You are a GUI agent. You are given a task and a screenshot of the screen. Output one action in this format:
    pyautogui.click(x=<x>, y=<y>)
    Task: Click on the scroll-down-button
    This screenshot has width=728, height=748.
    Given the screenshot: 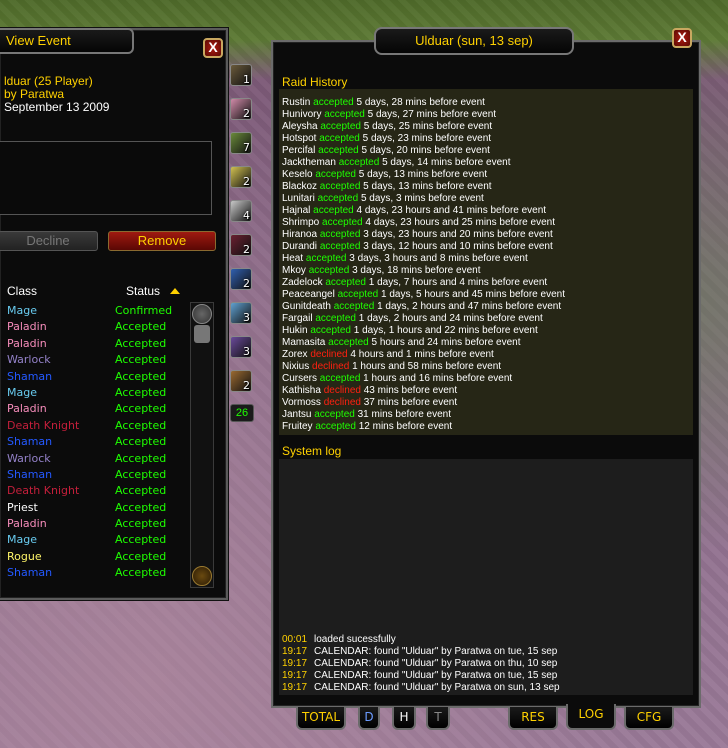 What is the action you would take?
    pyautogui.click(x=202, y=576)
    